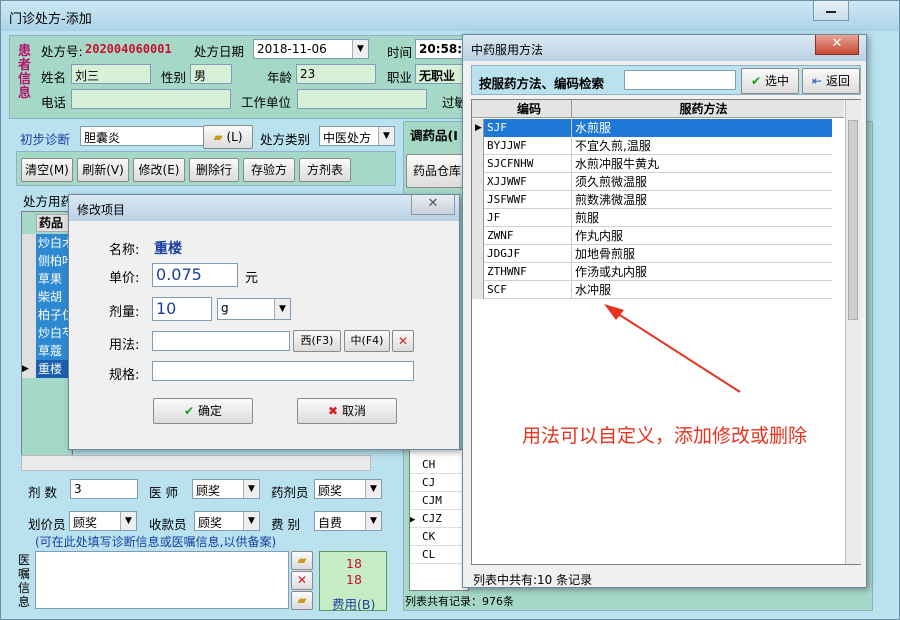 The height and width of the screenshot is (620, 900). I want to click on usage-code: XJJWWF, so click(528, 182).